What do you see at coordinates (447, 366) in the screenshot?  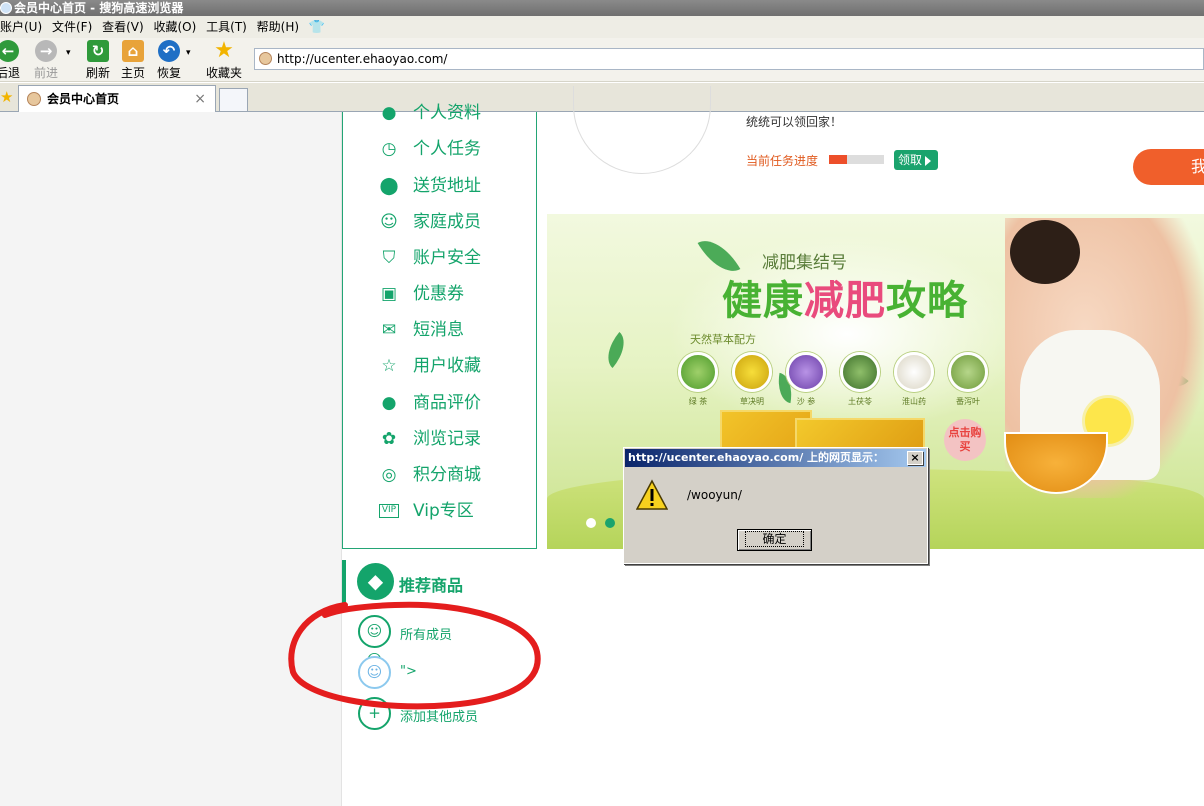 I see `sidebar-item-label: 用户收藏` at bounding box center [447, 366].